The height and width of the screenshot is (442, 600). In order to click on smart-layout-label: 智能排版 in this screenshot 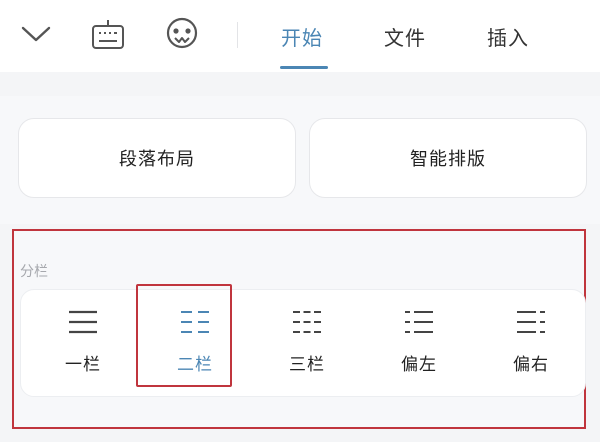, I will do `click(448, 159)`.